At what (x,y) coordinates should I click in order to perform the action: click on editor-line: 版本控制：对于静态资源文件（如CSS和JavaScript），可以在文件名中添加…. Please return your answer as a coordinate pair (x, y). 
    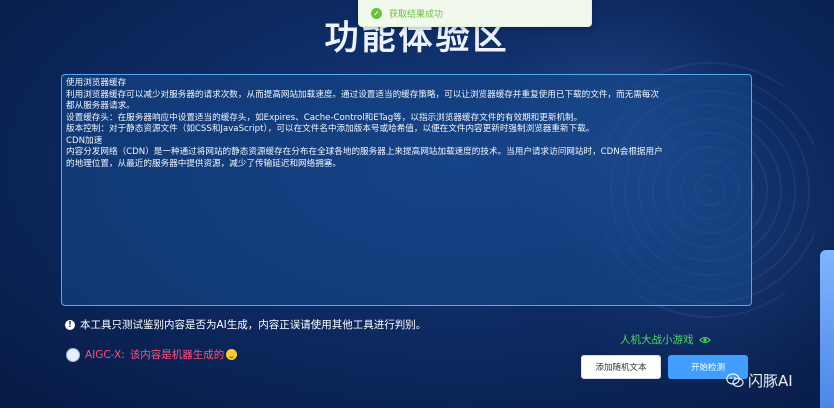
    Looking at the image, I should click on (330, 129).